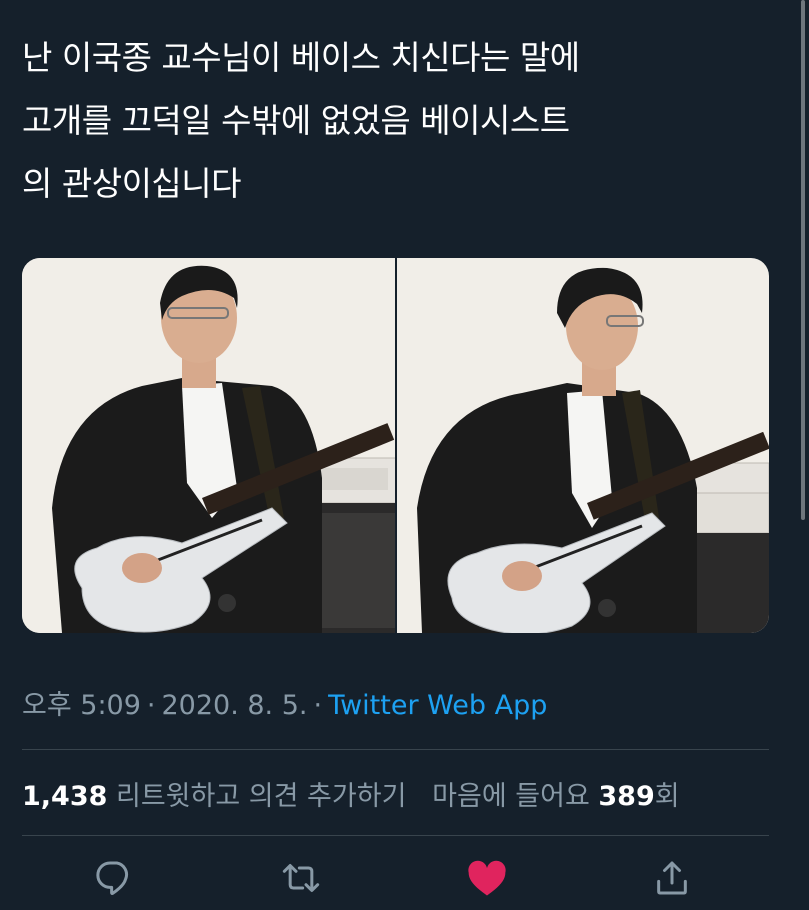 Image resolution: width=809 pixels, height=910 pixels. Describe the element at coordinates (511, 796) in the screenshot. I see `like-label: 마음에 들어요` at that location.